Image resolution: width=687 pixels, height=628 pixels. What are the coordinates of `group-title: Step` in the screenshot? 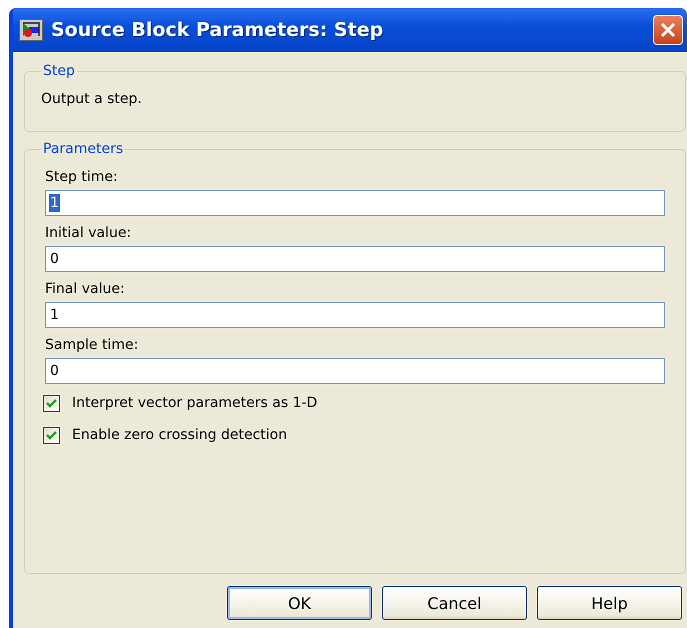 It's located at (59, 71).